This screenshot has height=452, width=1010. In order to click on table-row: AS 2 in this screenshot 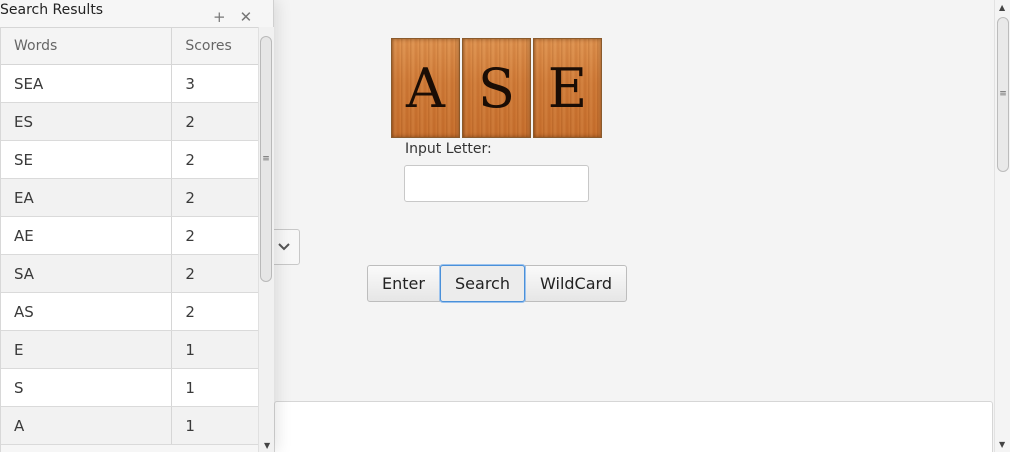, I will do `click(129, 312)`.